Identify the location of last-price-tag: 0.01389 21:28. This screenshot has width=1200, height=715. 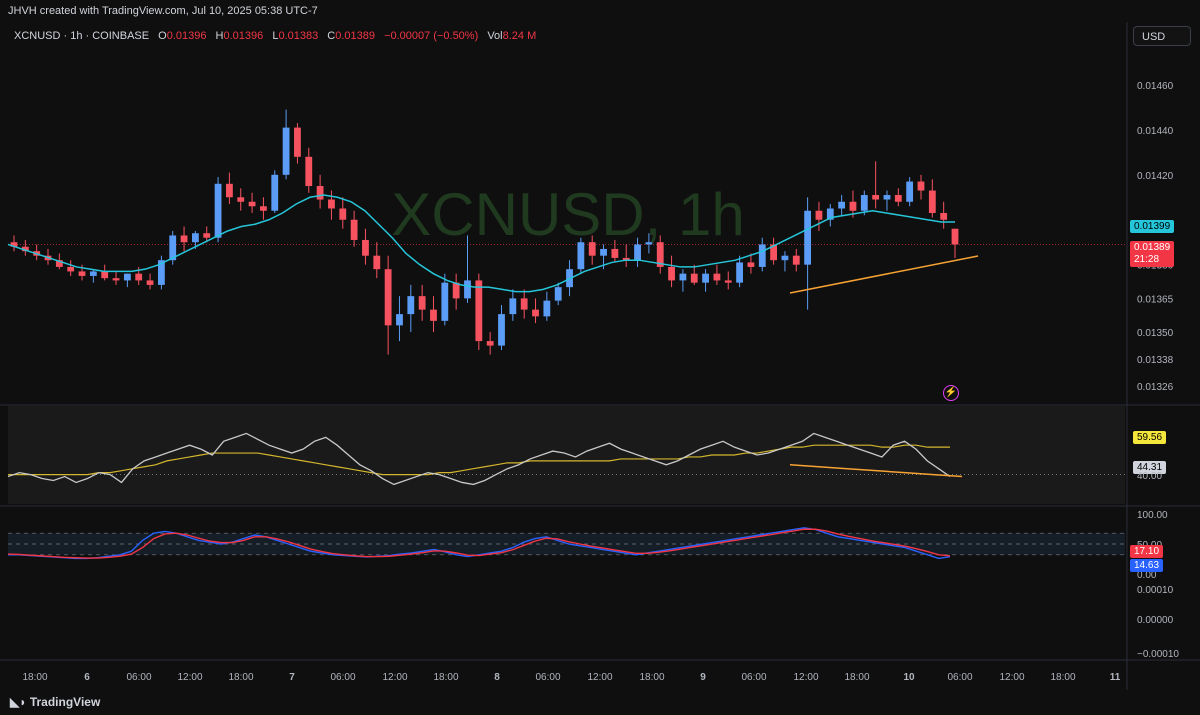
(1152, 254).